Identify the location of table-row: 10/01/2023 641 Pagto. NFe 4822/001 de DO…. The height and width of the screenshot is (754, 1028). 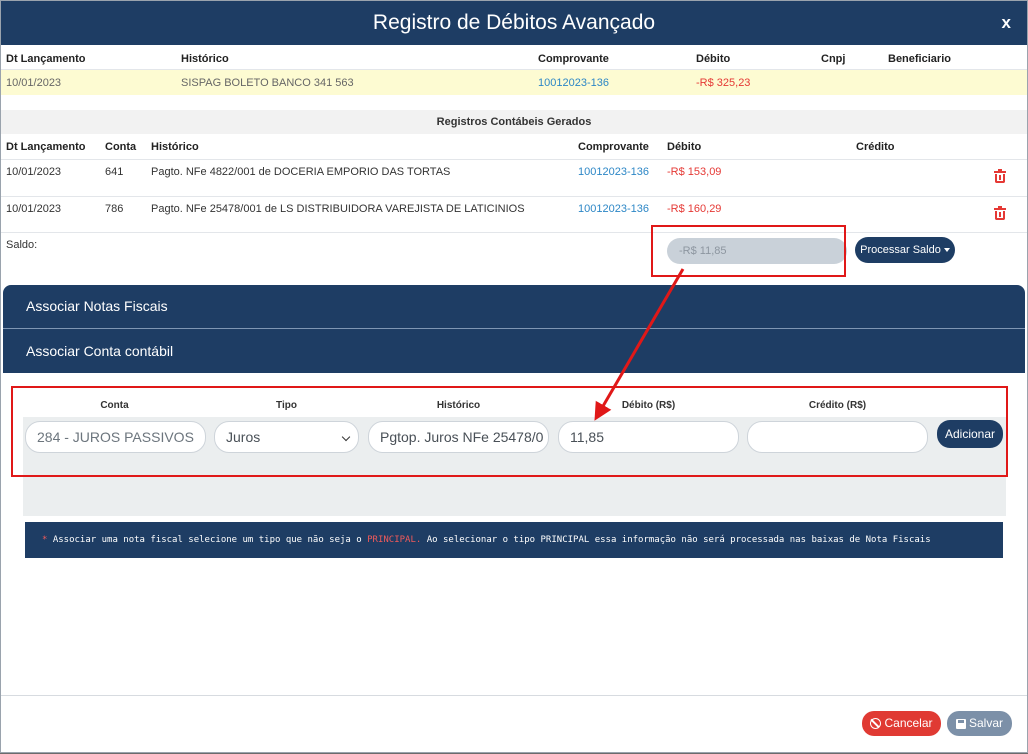
(514, 178).